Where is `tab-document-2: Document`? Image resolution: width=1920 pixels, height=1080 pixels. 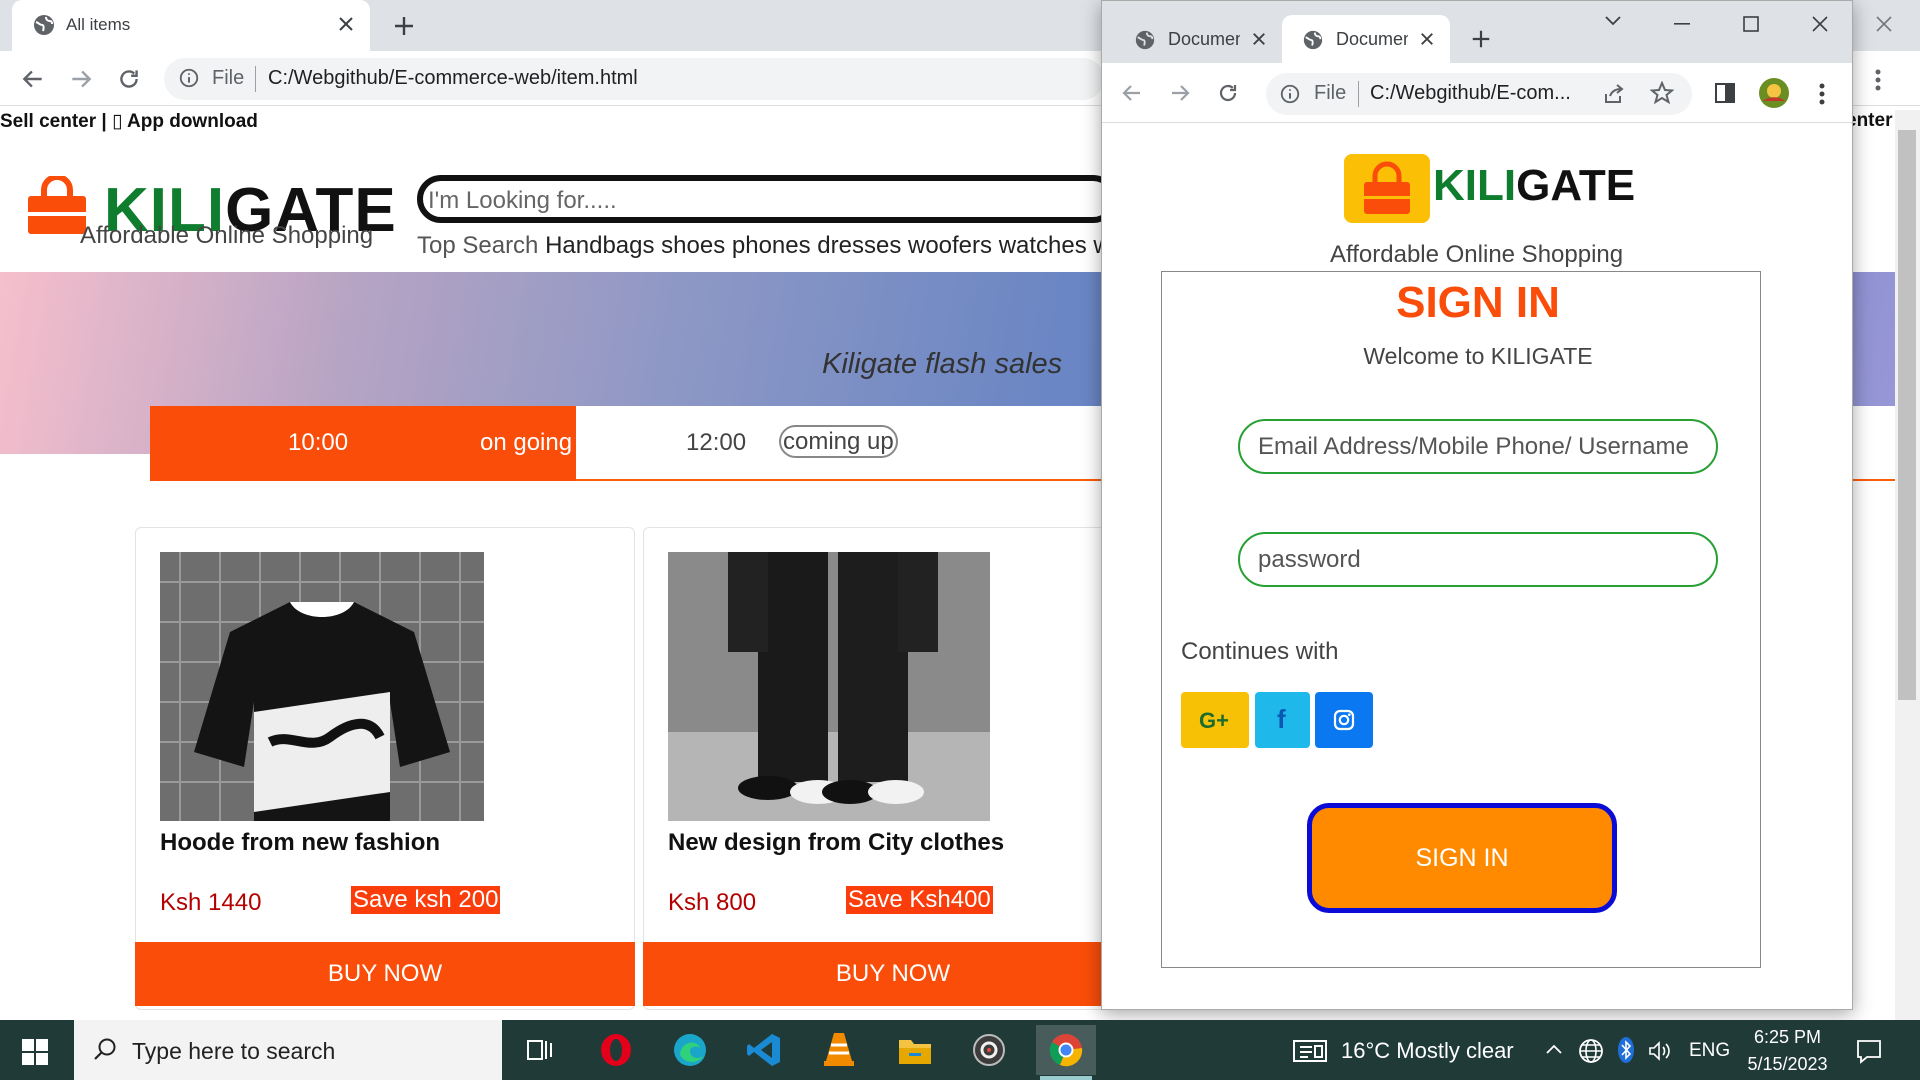
tab-document-2: Document is located at coordinates (1366, 39).